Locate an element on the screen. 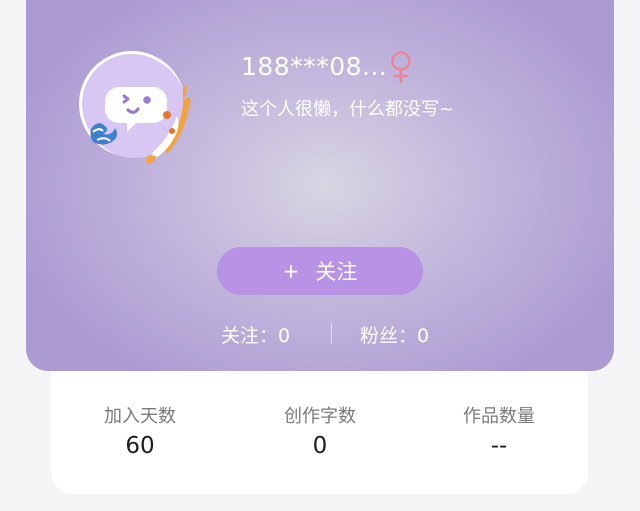 The height and width of the screenshot is (511, 640). user-bio: 这个人很懒，什么都没写~ is located at coordinates (348, 109).